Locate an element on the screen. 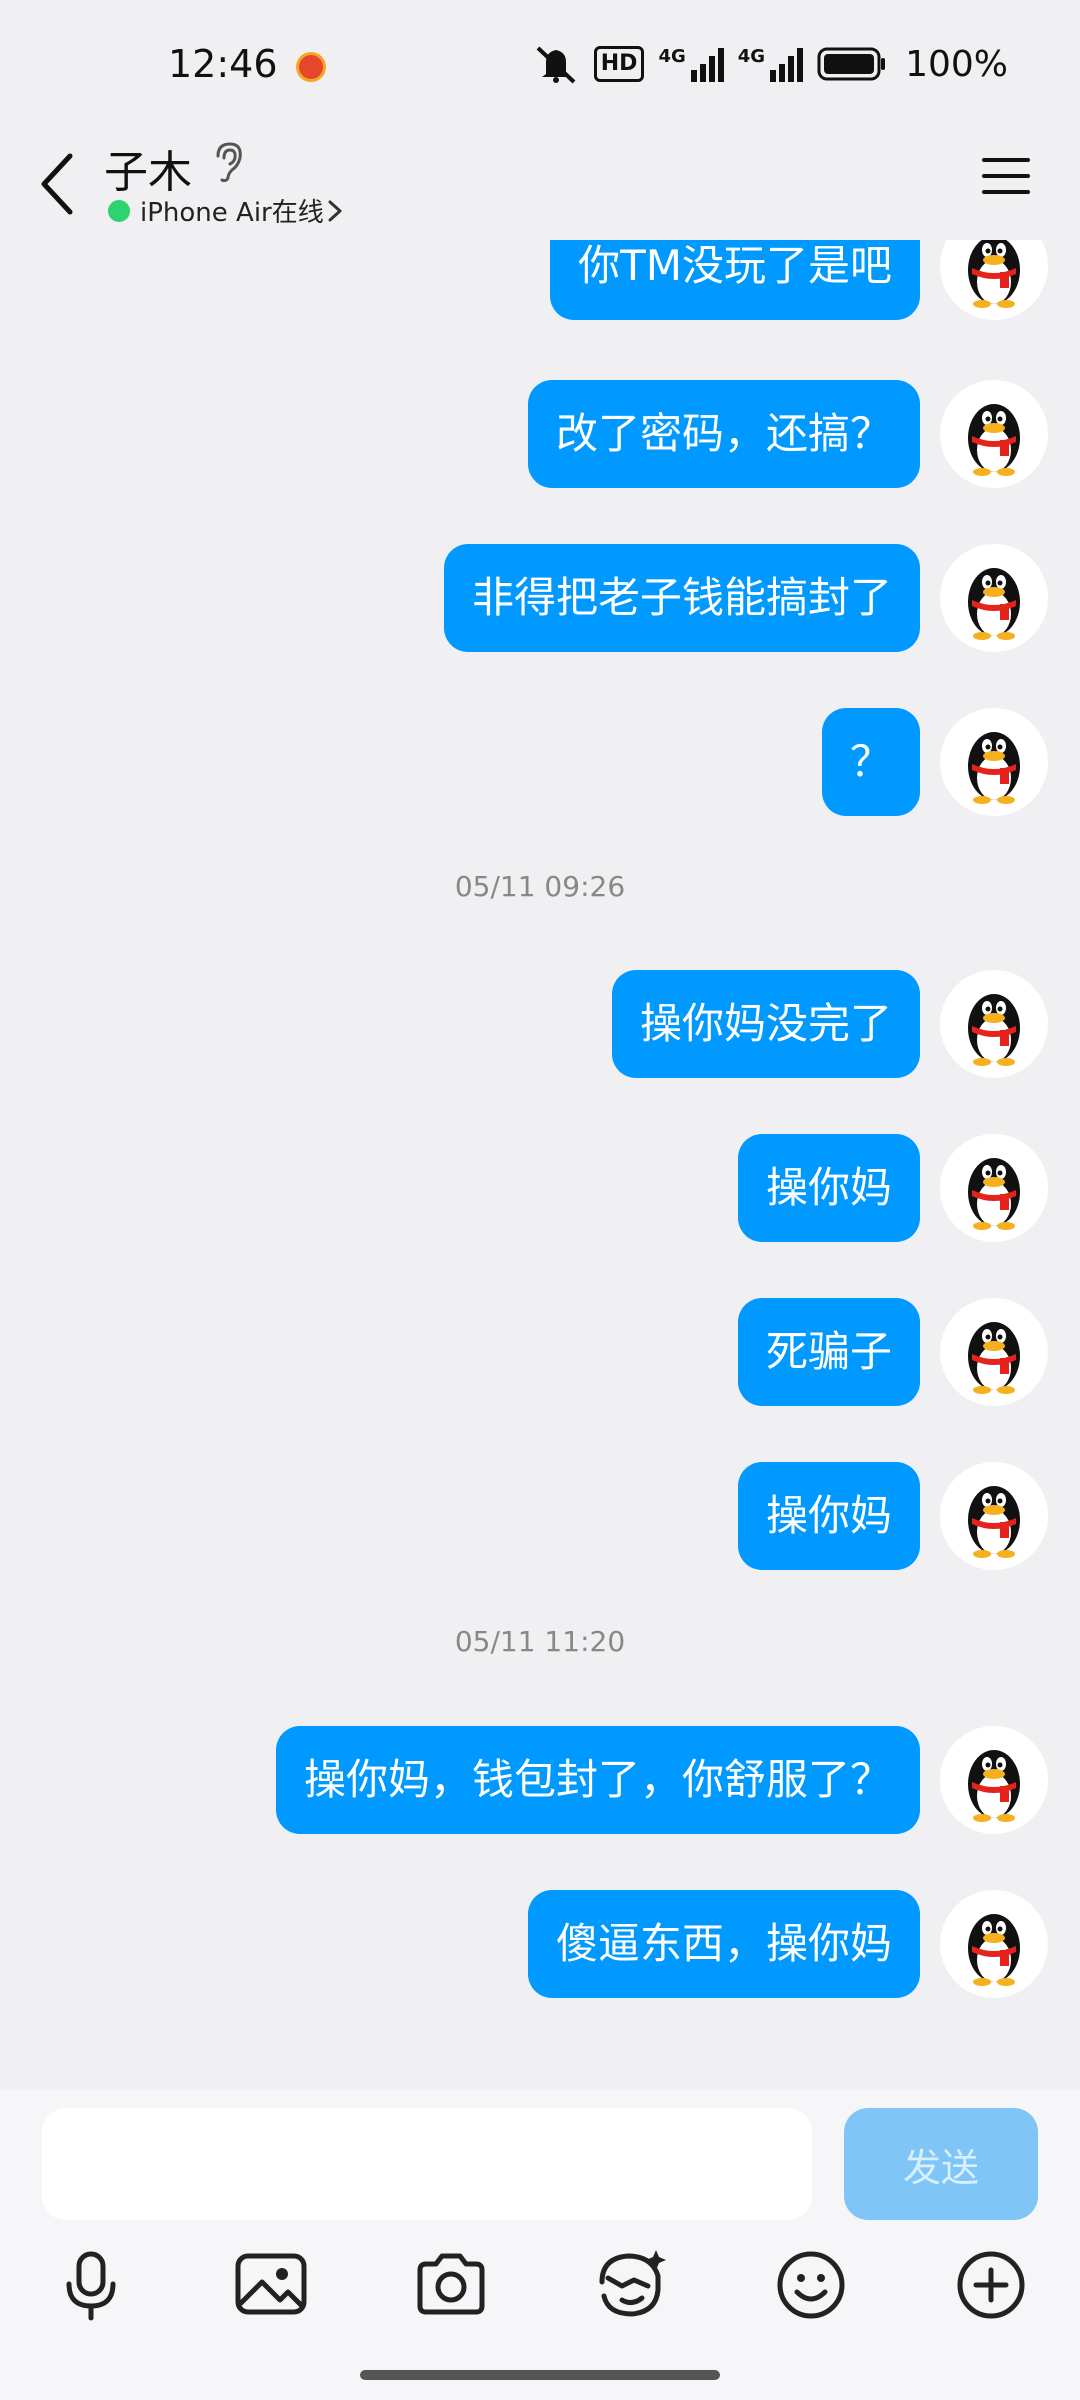  status-bar: 12:46 HD 4G 4G 100% is located at coordinates (540, 66).